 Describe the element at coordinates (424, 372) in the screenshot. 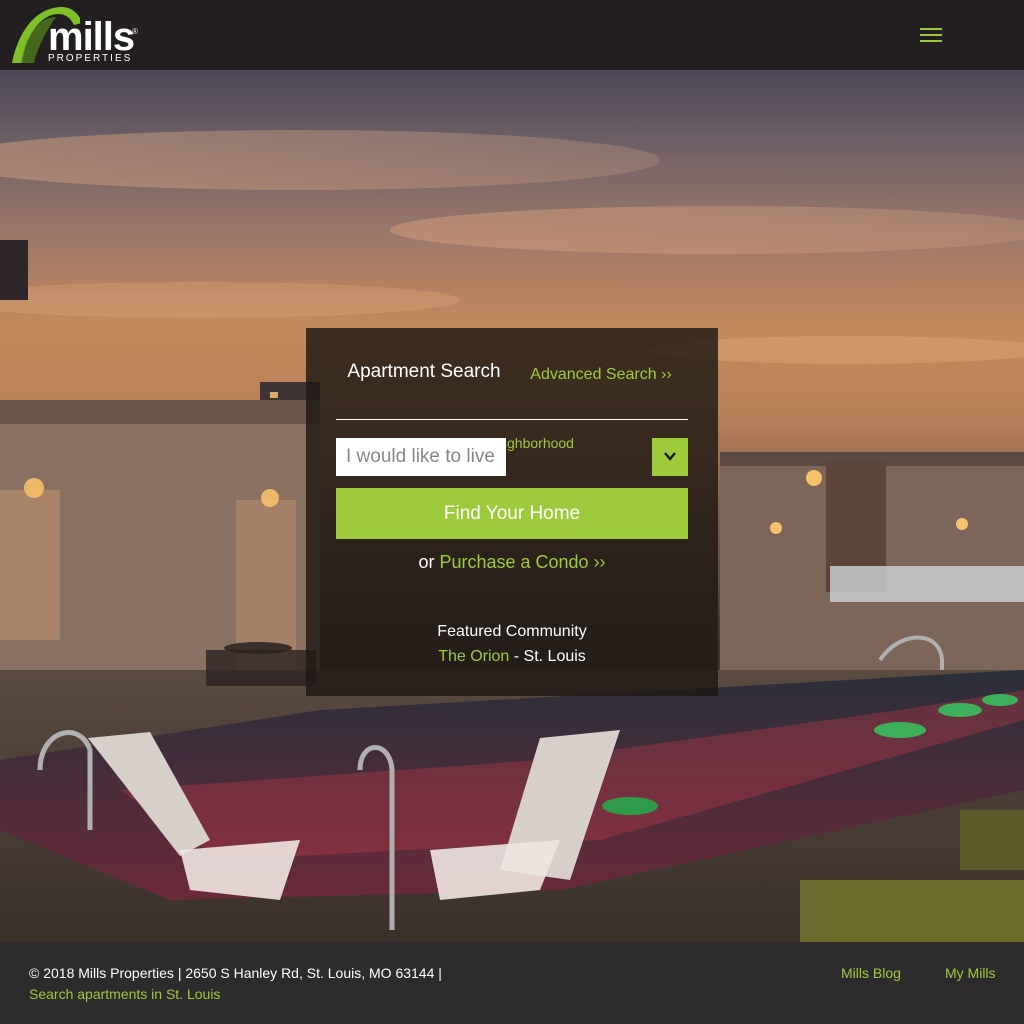

I see `tab-apartment-search: Apartment Search` at that location.